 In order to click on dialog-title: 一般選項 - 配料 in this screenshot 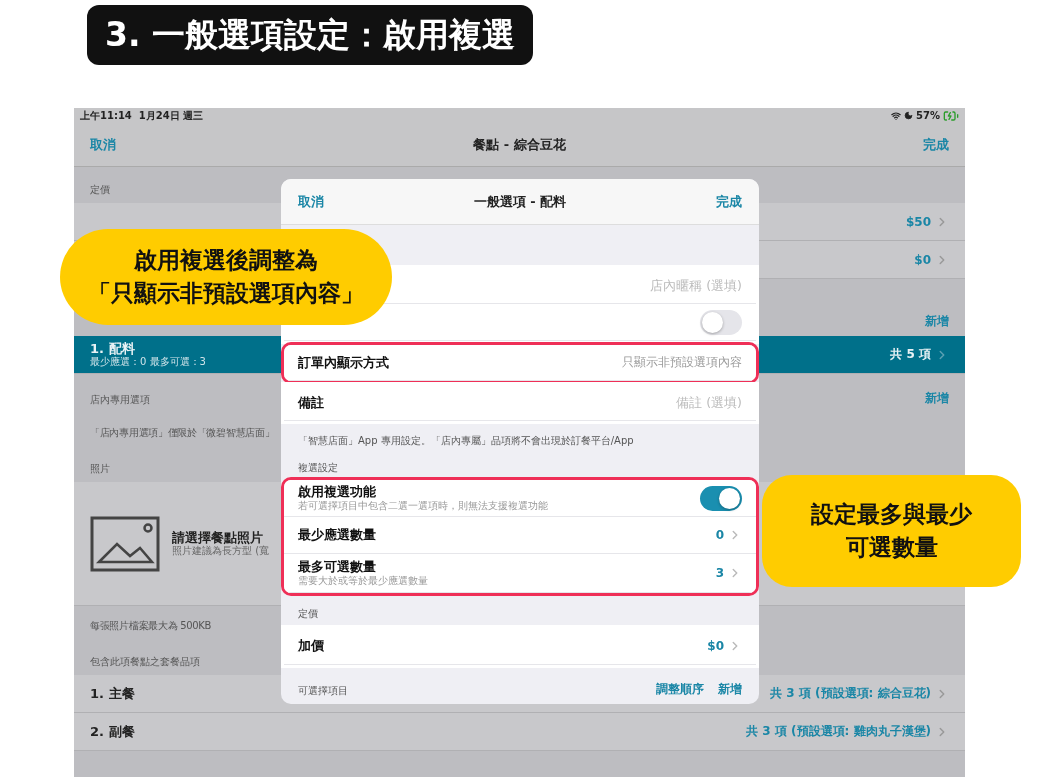, I will do `click(520, 201)`.